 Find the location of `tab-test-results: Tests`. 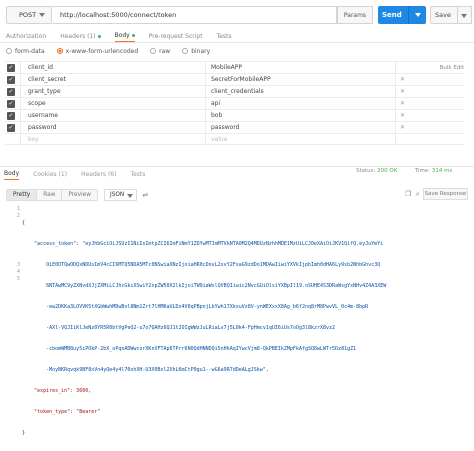

tab-test-results: Tests is located at coordinates (137, 174).